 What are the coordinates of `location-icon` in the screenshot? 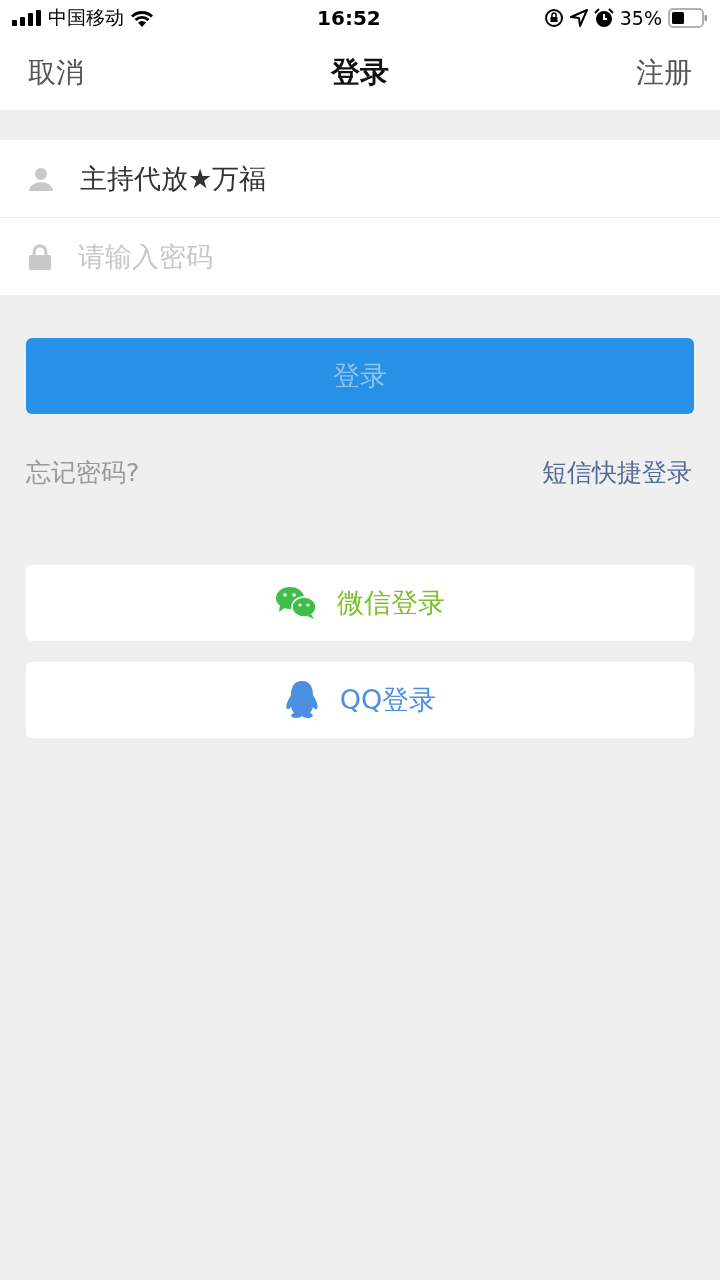 It's located at (578, 18).